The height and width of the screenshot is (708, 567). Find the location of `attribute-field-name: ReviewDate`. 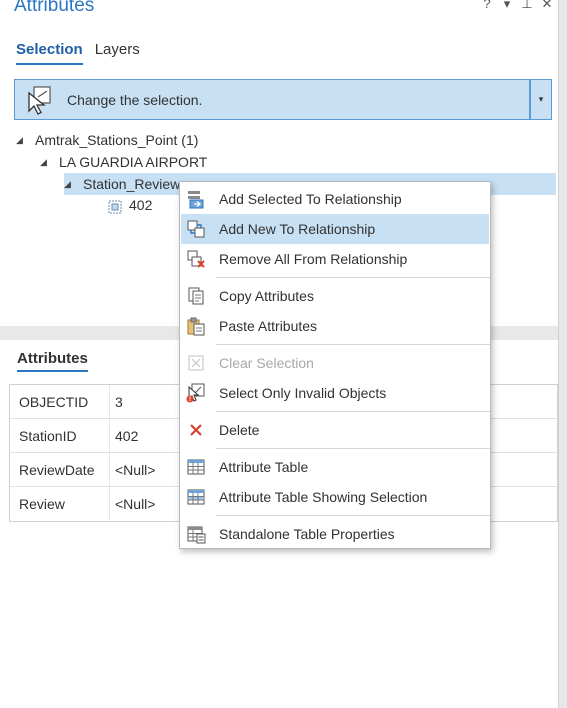

attribute-field-name: ReviewDate is located at coordinates (60, 469).